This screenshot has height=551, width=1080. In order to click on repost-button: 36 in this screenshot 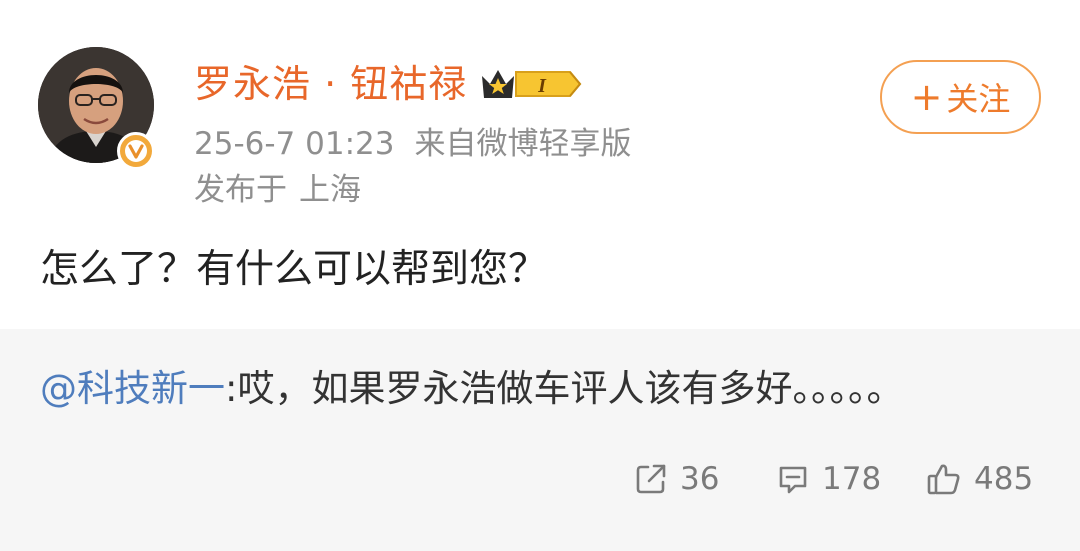, I will do `click(676, 479)`.